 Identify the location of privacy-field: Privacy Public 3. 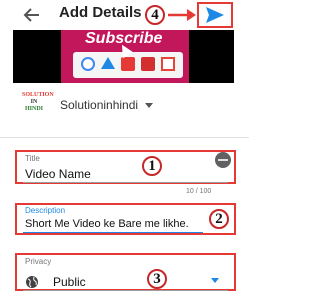
(125, 272).